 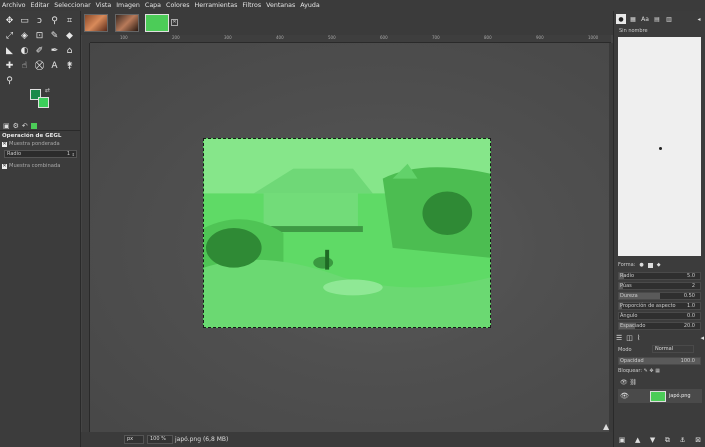 I want to click on muestra-combinada-row: ✕ Muestra combinada, so click(x=31, y=166).